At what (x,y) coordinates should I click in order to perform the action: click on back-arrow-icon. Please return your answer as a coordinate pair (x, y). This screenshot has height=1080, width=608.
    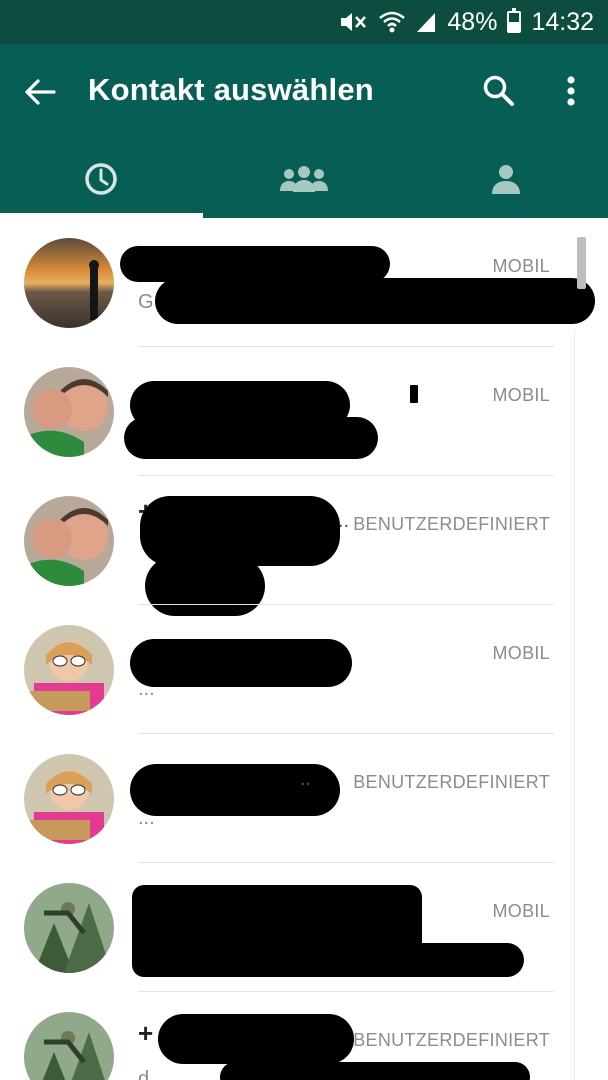
    Looking at the image, I should click on (40, 92).